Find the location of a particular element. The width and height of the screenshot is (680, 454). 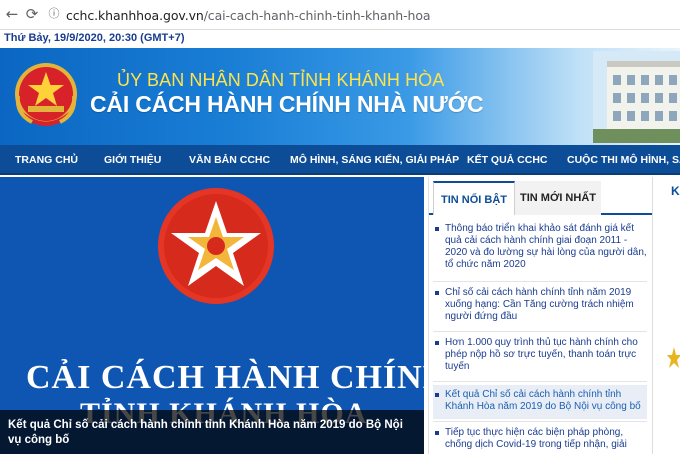

nav-item-models: MÔ HÌNH, SÁNG KIẾN, GIẢI PHÁP is located at coordinates (374, 160).